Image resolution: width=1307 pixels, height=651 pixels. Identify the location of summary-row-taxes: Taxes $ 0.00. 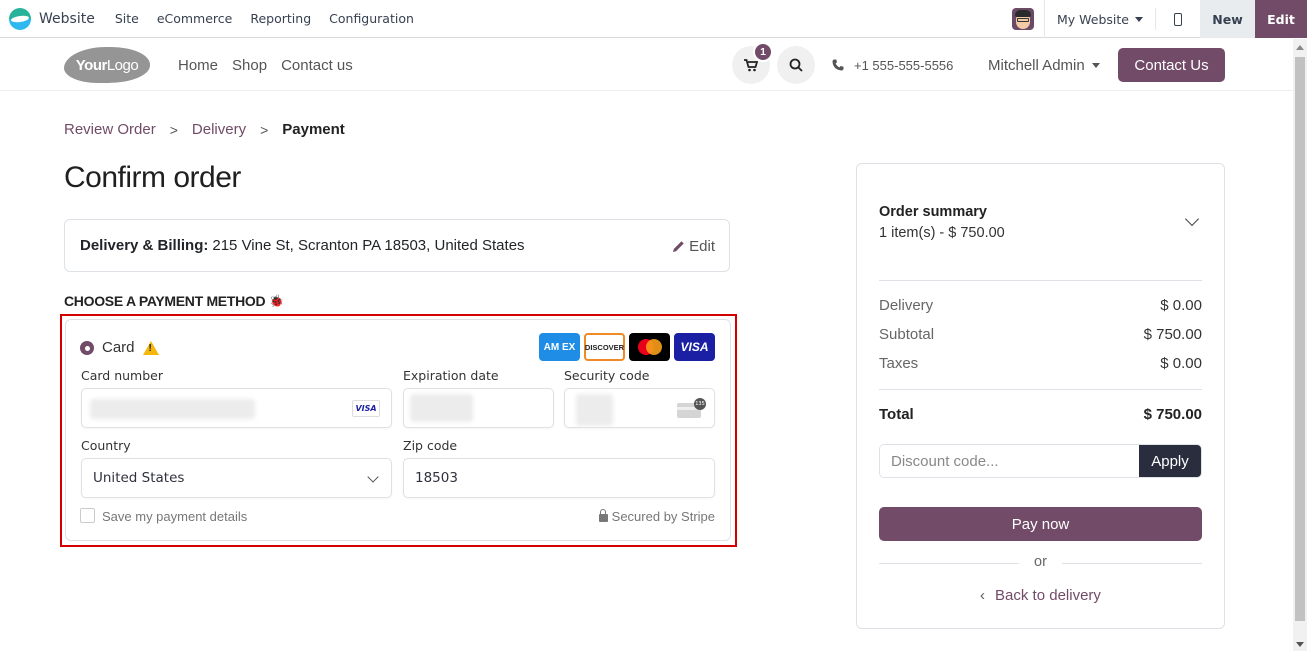
(1040, 363).